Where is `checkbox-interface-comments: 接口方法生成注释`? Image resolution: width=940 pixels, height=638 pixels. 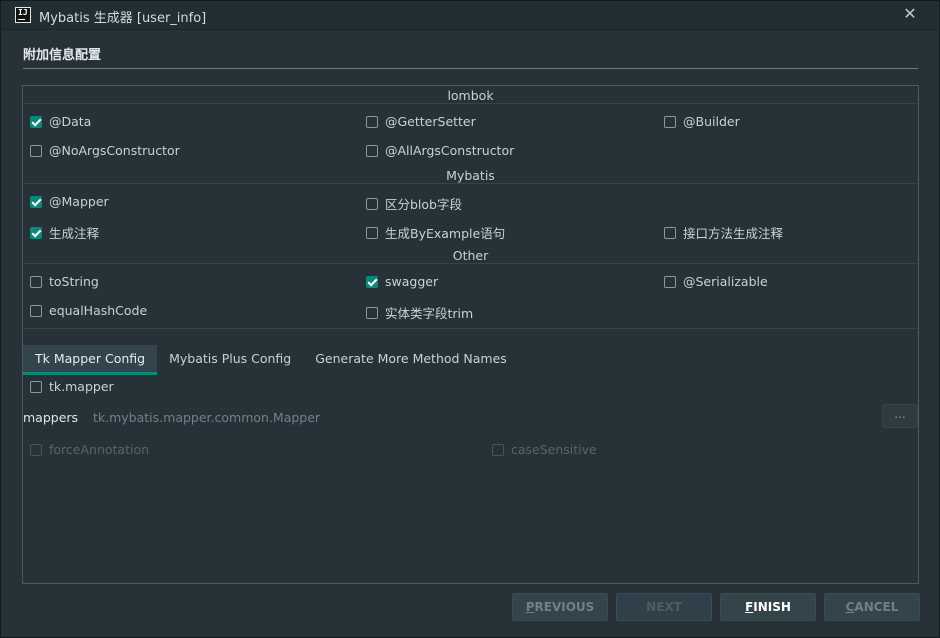
checkbox-interface-comments: 接口方法生成注释 is located at coordinates (723, 232).